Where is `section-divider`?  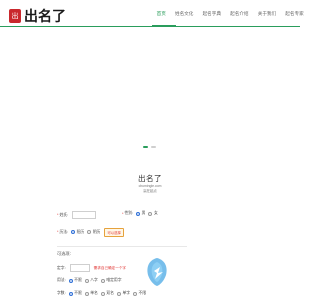 section-divider is located at coordinates (122, 246).